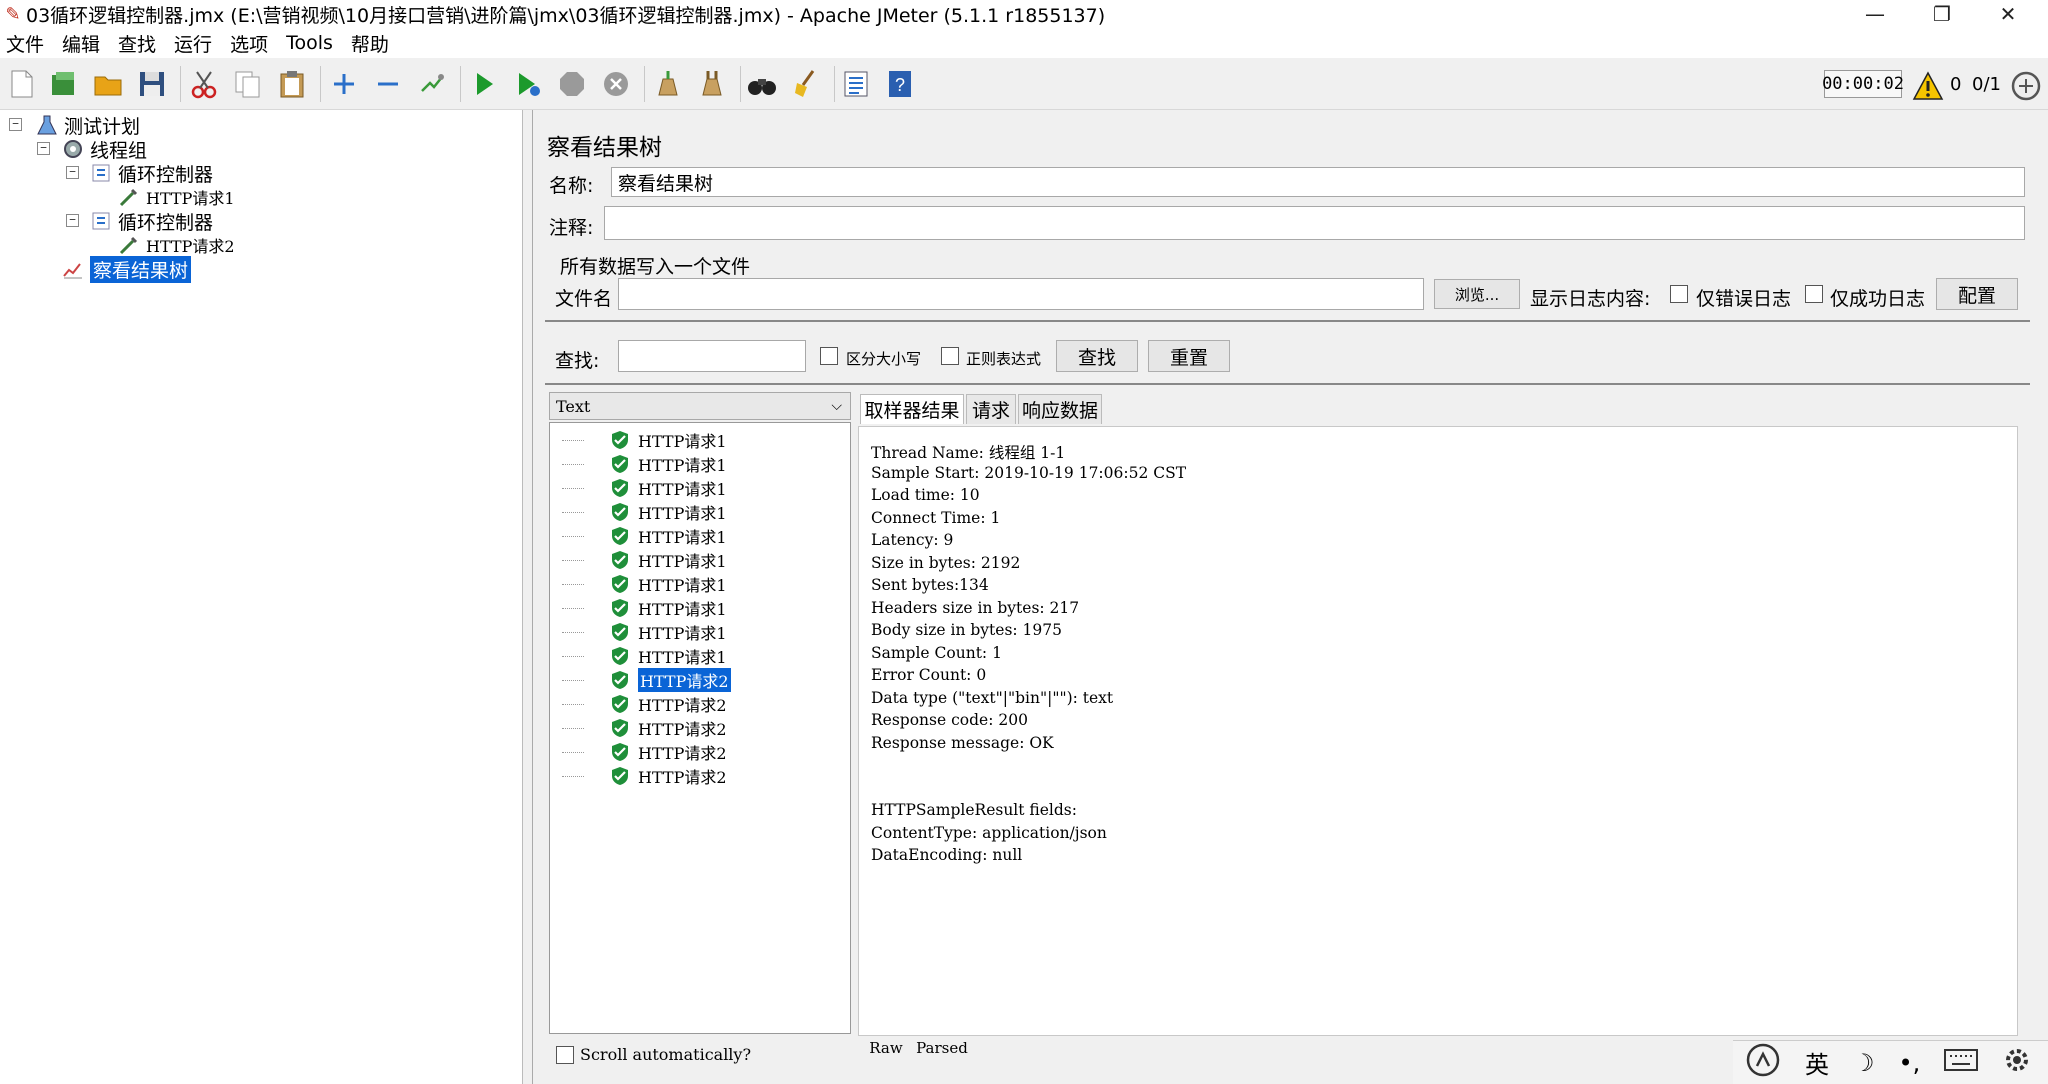 The height and width of the screenshot is (1084, 2048). What do you see at coordinates (886, 1048) in the screenshot?
I see `raw-tab: Raw` at bounding box center [886, 1048].